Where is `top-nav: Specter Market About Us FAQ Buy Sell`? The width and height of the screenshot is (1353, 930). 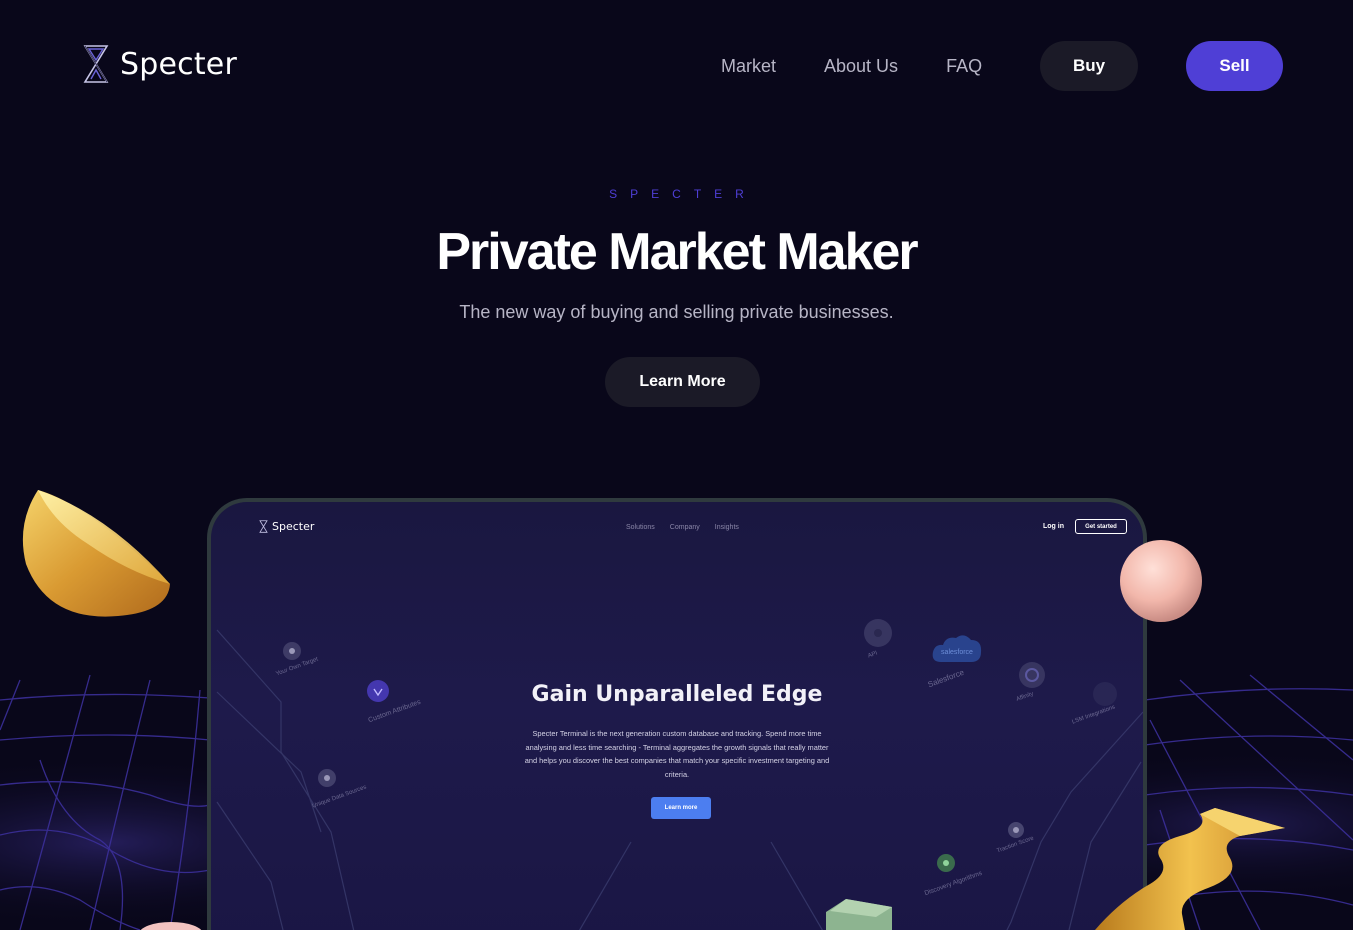
top-nav: Specter Market About Us FAQ Buy Sell is located at coordinates (676, 65).